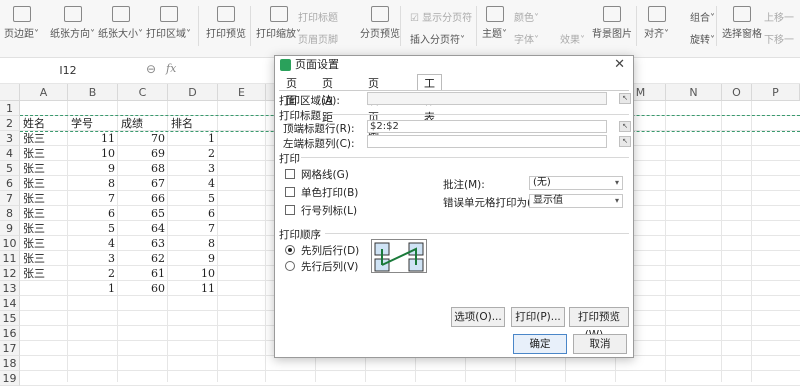 The width and height of the screenshot is (800, 386). What do you see at coordinates (10, 348) in the screenshot?
I see `row-header: 17` at bounding box center [10, 348].